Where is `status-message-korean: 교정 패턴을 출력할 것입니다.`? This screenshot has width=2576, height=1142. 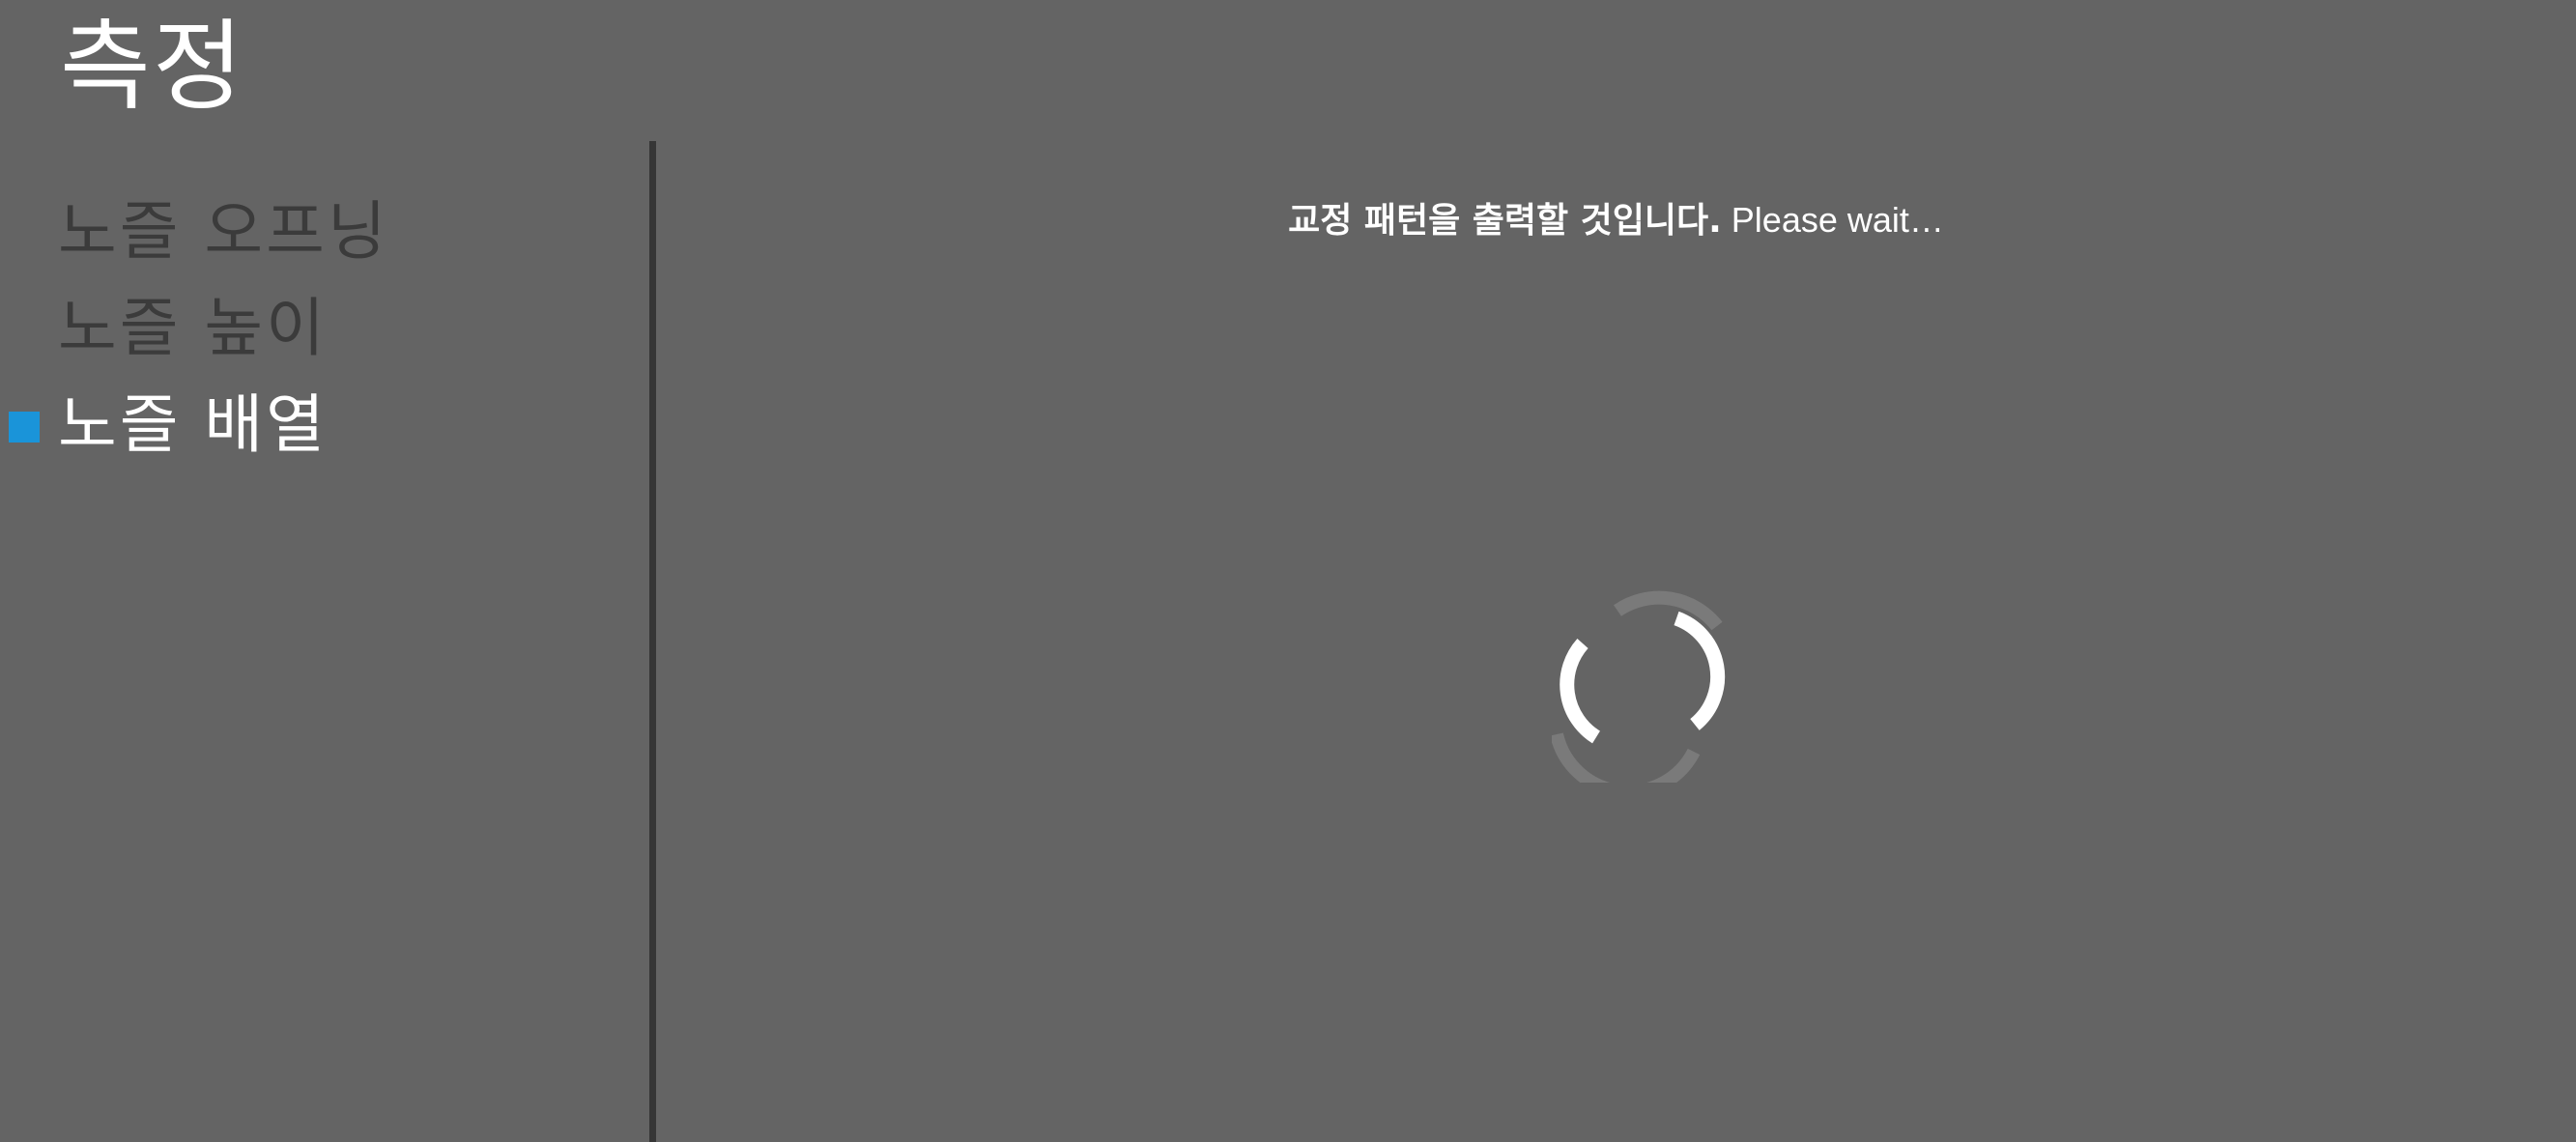
status-message-korean: 교정 패턴을 출력할 것입니다. is located at coordinates (1505, 221).